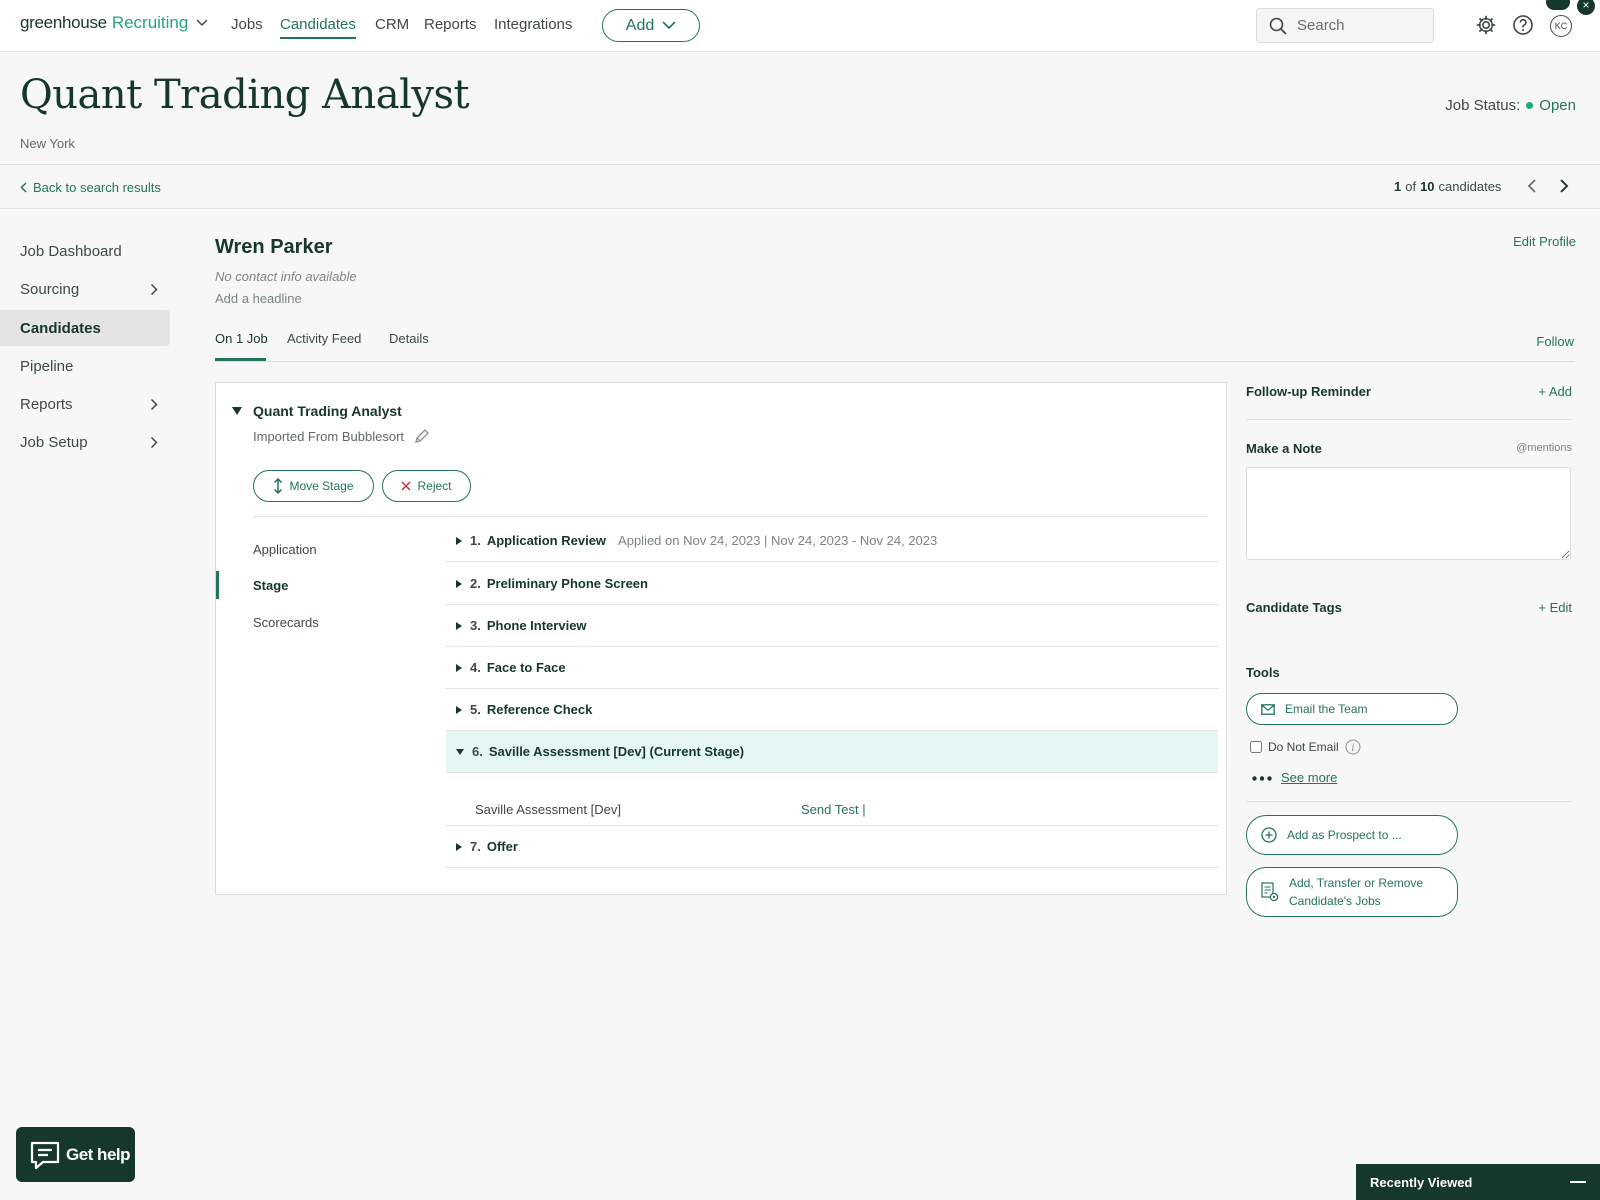  What do you see at coordinates (450, 24) in the screenshot?
I see `nav-link-reports: Reports` at bounding box center [450, 24].